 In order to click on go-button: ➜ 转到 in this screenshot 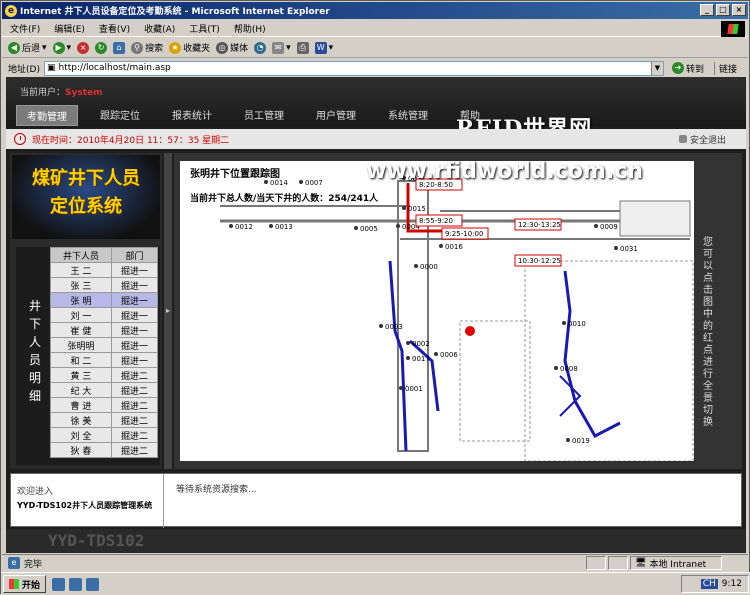, I will do `click(687, 68)`.